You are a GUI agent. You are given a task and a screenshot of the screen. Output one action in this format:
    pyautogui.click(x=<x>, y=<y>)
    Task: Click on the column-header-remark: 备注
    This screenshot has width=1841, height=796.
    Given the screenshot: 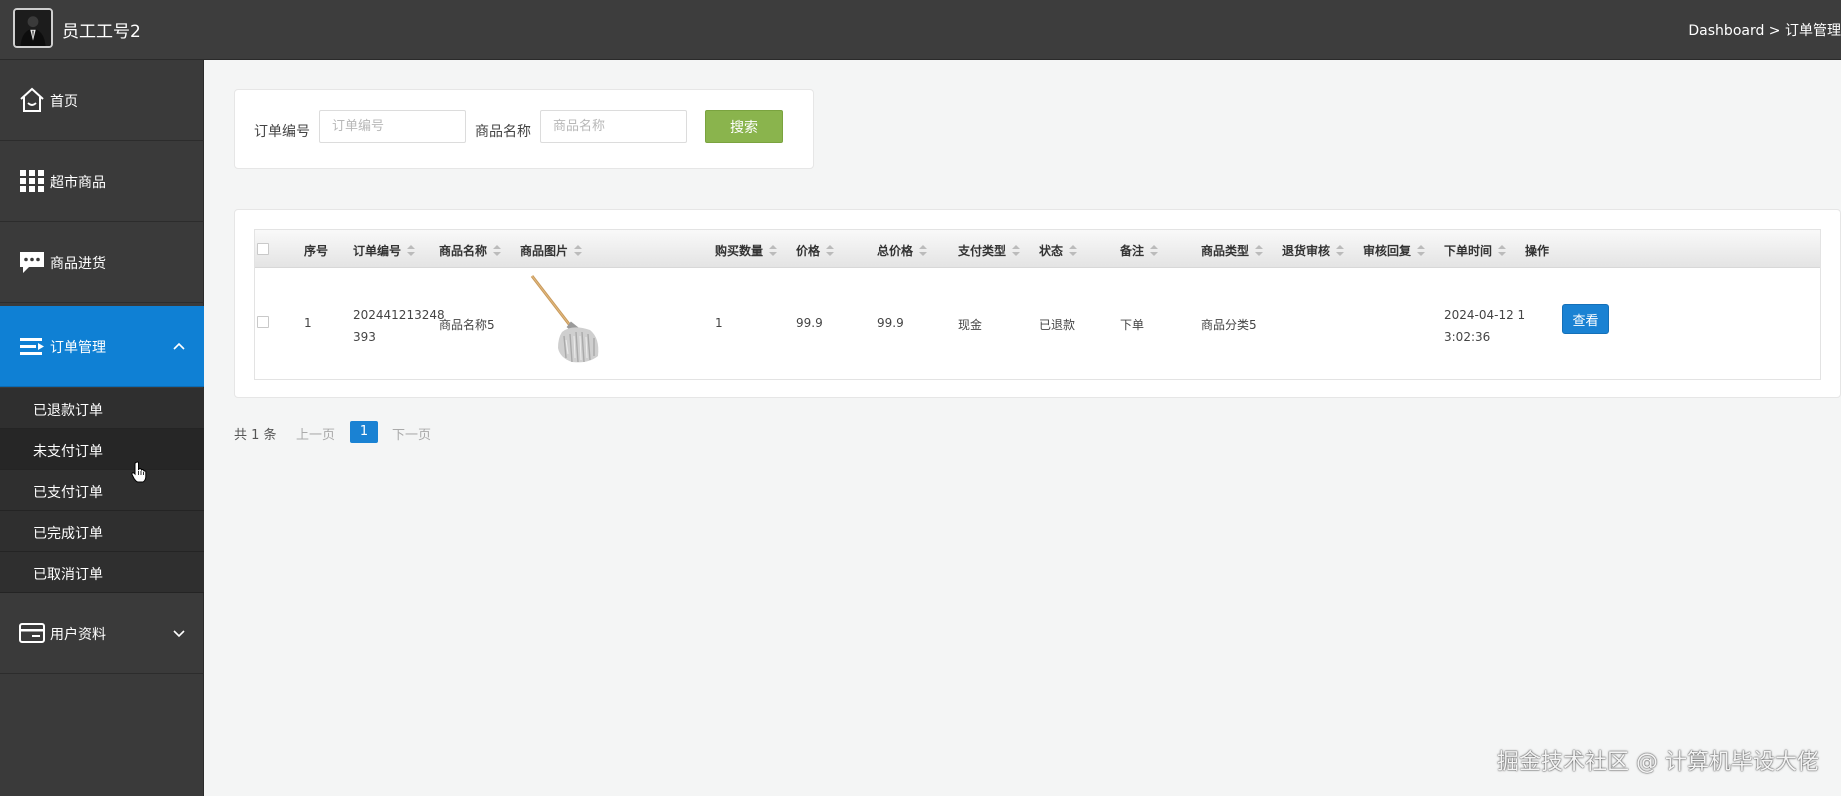 What is the action you would take?
    pyautogui.click(x=1139, y=250)
    